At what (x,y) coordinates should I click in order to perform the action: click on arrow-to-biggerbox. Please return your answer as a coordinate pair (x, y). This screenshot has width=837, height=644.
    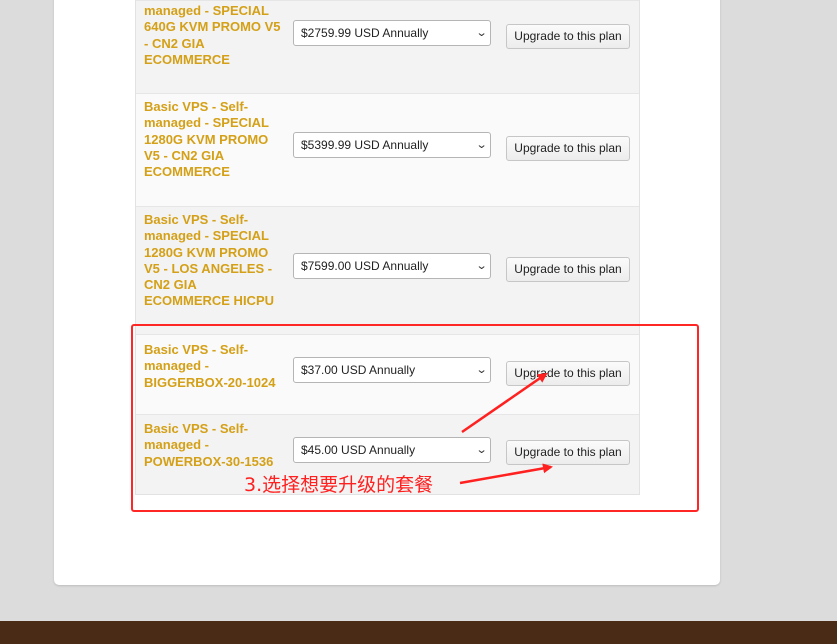
    Looking at the image, I should click on (504, 403).